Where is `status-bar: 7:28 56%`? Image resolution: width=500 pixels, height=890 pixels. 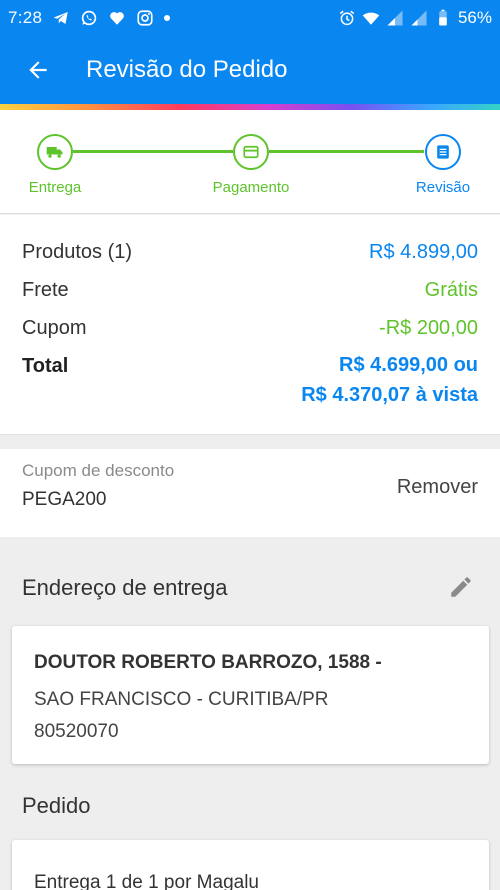 status-bar: 7:28 56% is located at coordinates (250, 18).